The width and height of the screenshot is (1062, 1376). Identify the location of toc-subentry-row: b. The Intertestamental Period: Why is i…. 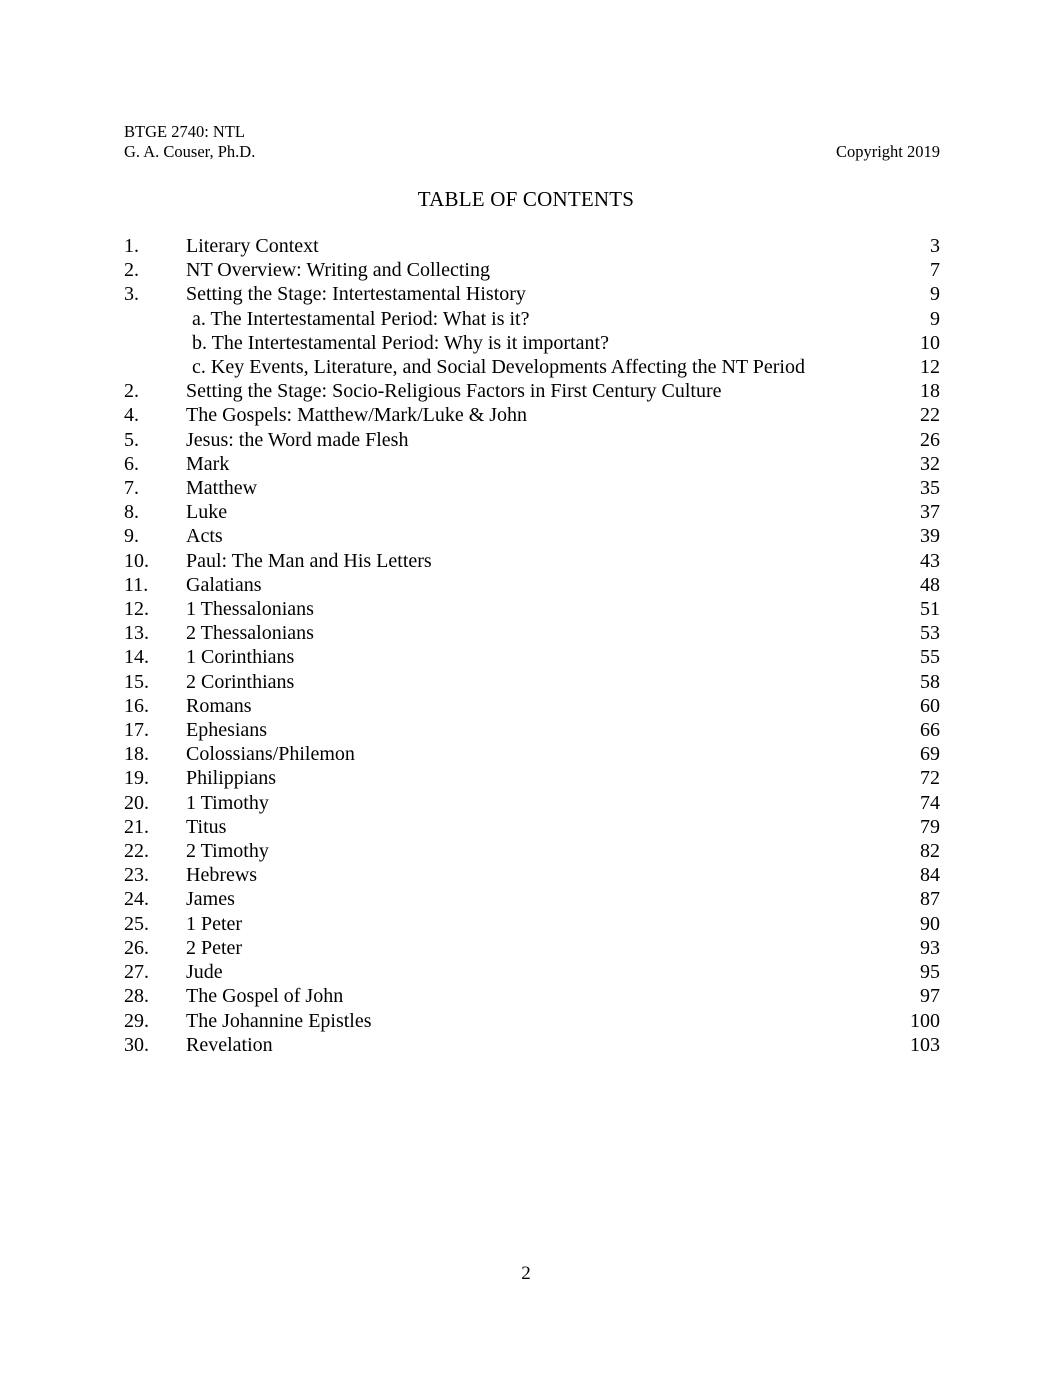
(532, 343).